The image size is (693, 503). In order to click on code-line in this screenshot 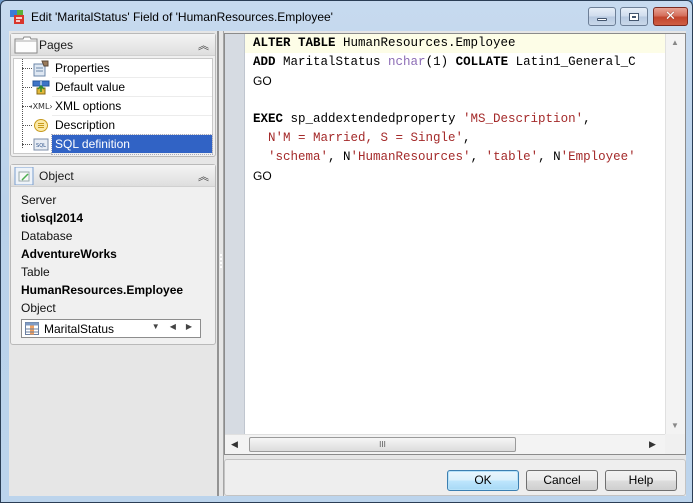, I will do `click(455, 100)`.